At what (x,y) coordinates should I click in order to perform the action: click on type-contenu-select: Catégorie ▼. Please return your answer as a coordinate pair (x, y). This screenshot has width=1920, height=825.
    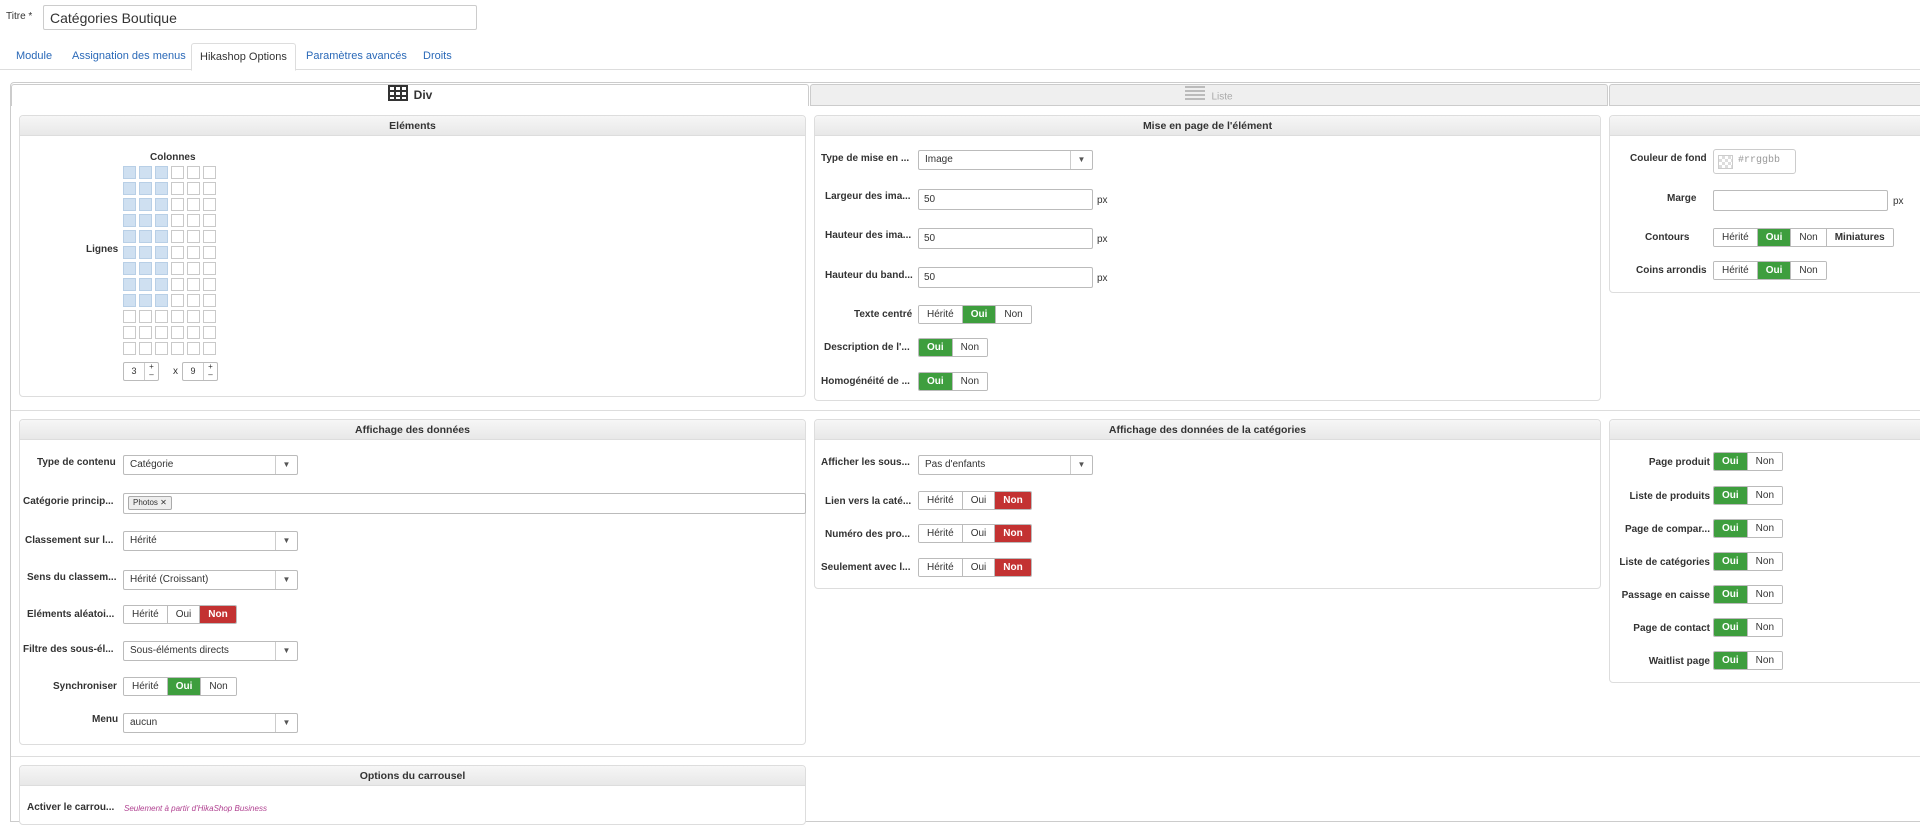
    Looking at the image, I should click on (210, 465).